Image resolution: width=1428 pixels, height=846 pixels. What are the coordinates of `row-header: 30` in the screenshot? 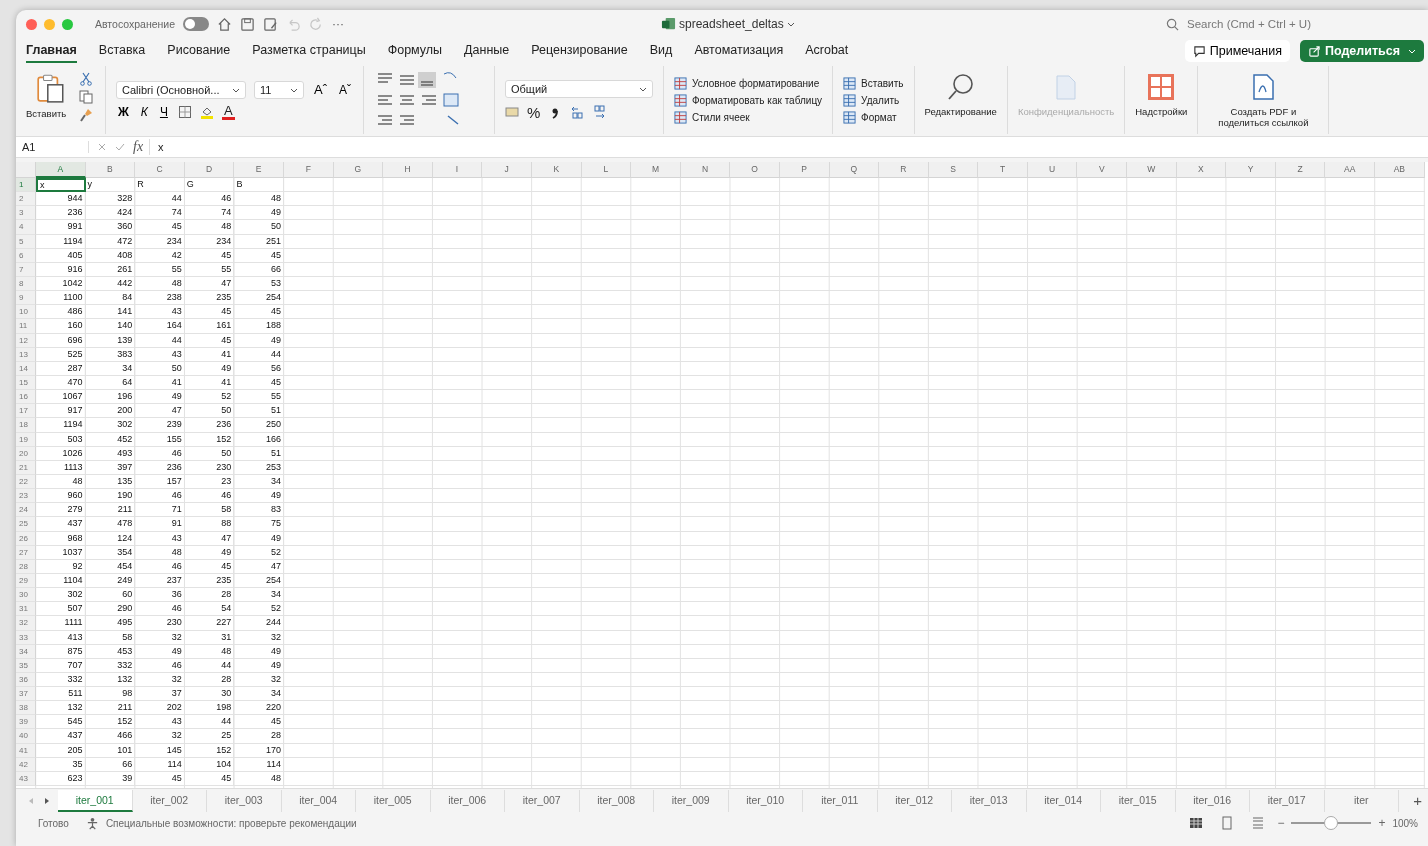 It's located at (26, 595).